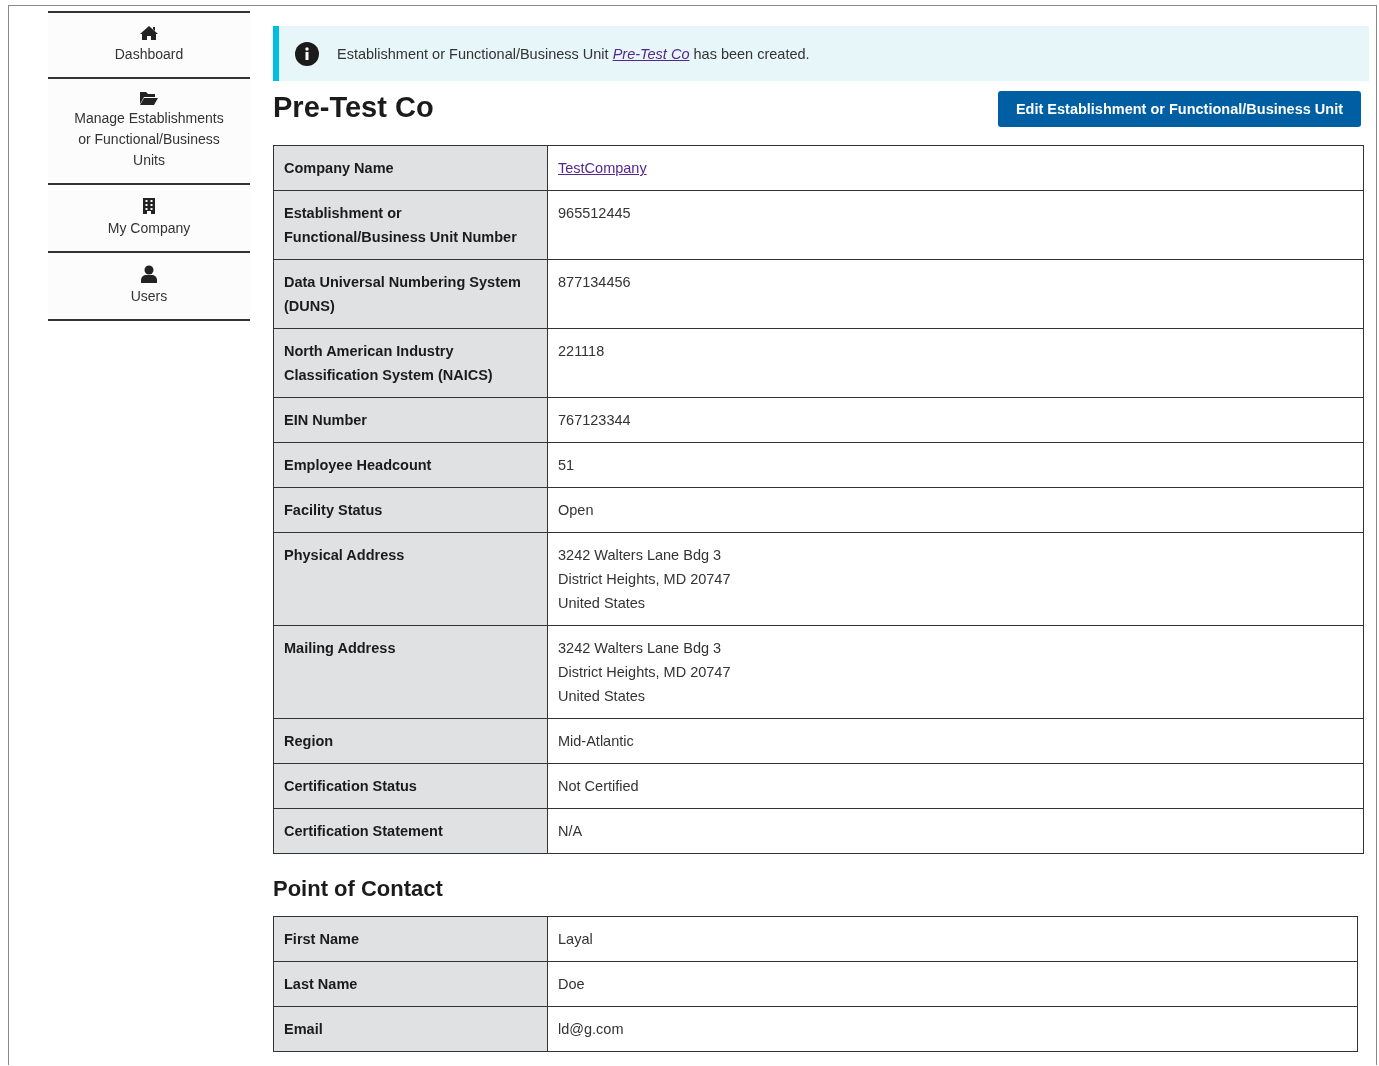 The height and width of the screenshot is (1066, 1379). Describe the element at coordinates (410, 465) in the screenshot. I see `field-label: Employee Headcount` at that location.